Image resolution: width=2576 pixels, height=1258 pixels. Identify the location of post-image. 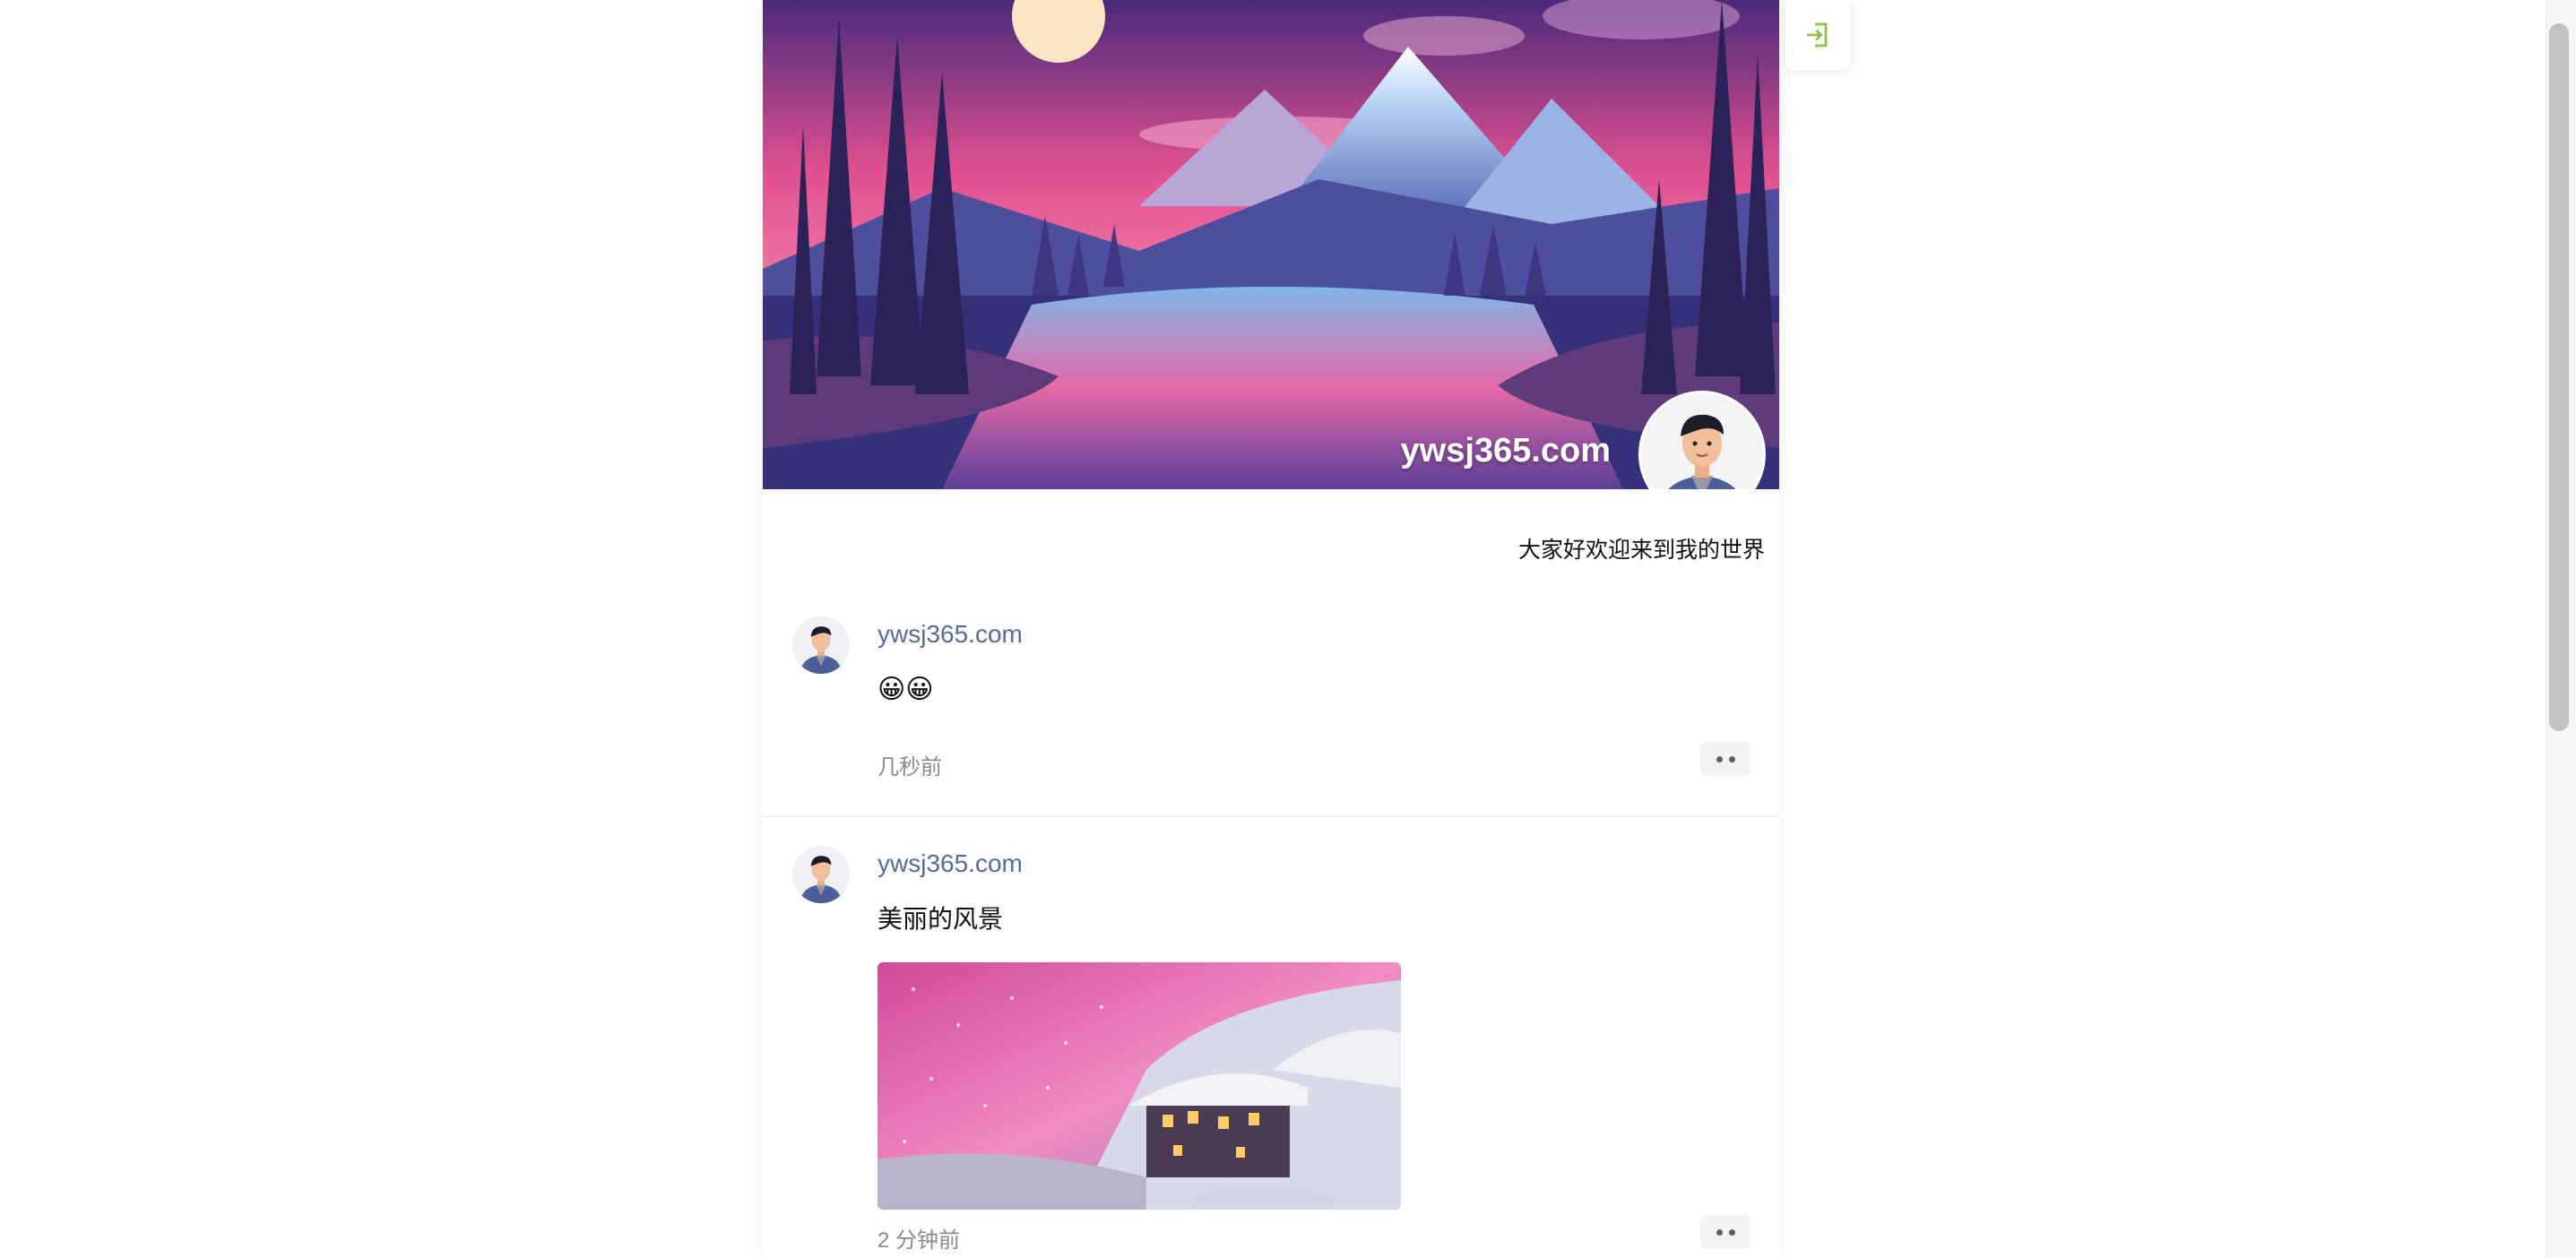
(1139, 1086).